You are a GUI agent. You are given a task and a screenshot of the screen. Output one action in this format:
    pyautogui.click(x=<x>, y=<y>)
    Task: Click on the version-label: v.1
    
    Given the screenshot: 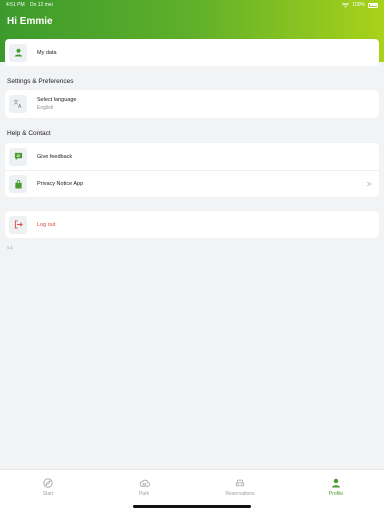 What is the action you would take?
    pyautogui.click(x=10, y=247)
    